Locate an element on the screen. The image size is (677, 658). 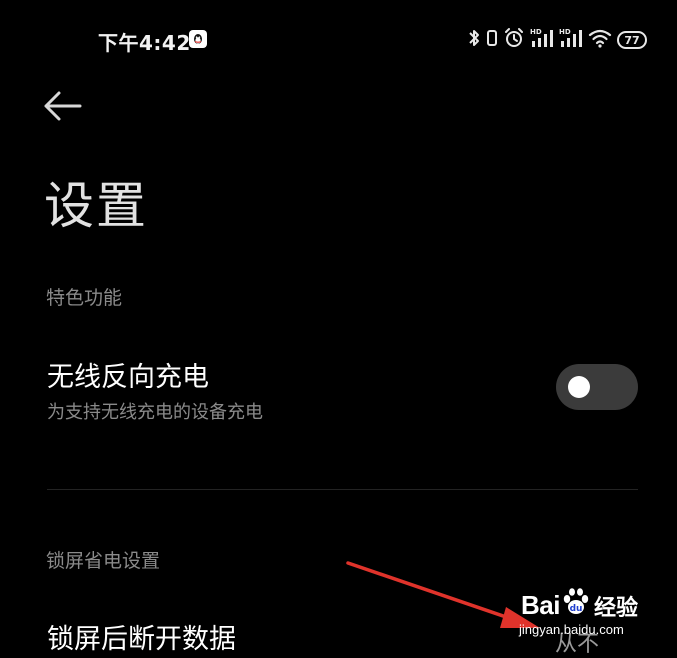
svg-text: du is located at coordinates (576, 609).